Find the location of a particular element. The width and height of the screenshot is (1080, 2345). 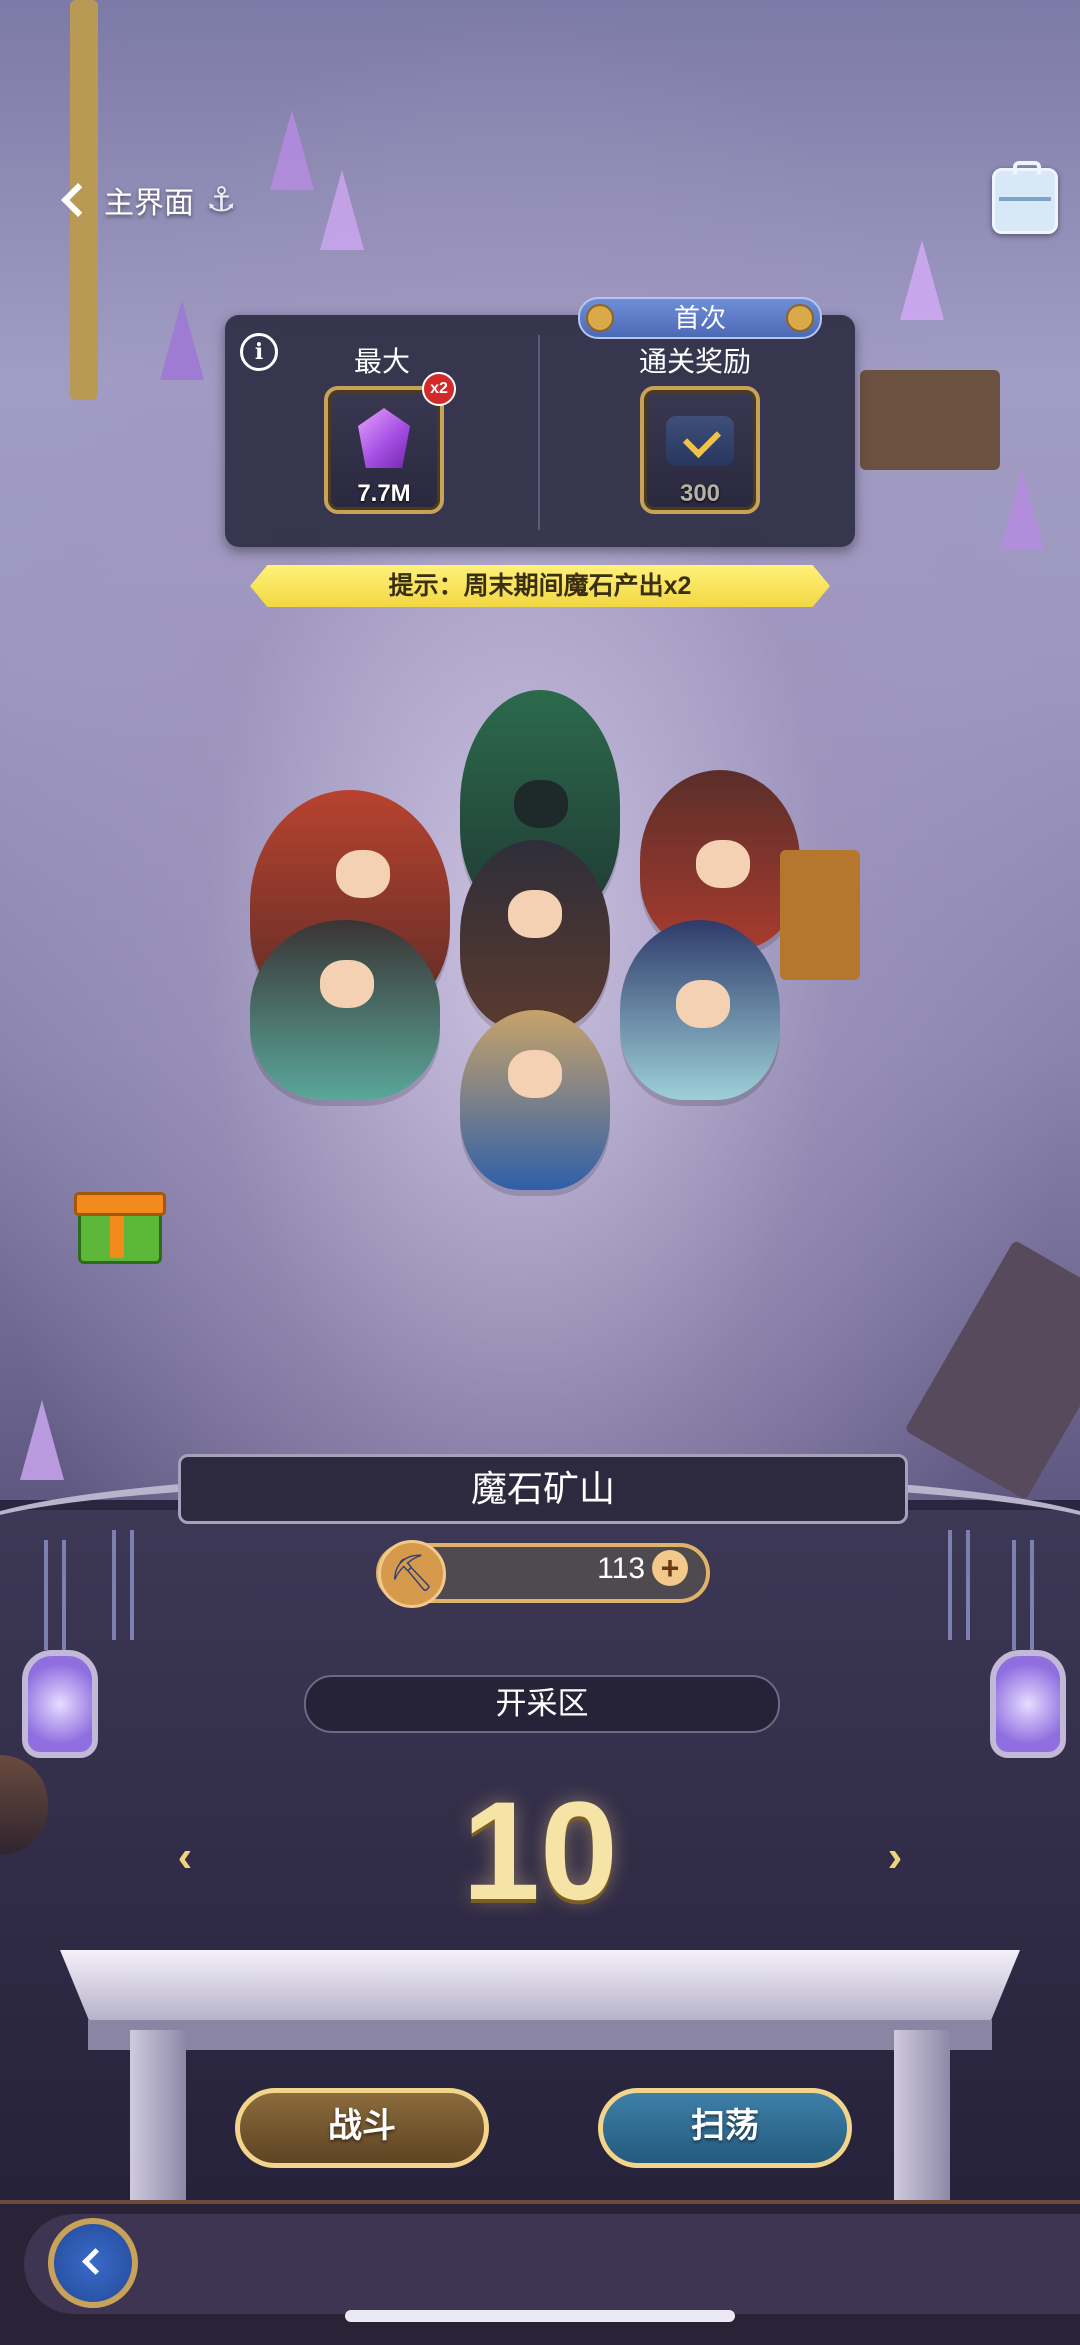

clear-reward-label: 通关奖励 is located at coordinates (694, 361).